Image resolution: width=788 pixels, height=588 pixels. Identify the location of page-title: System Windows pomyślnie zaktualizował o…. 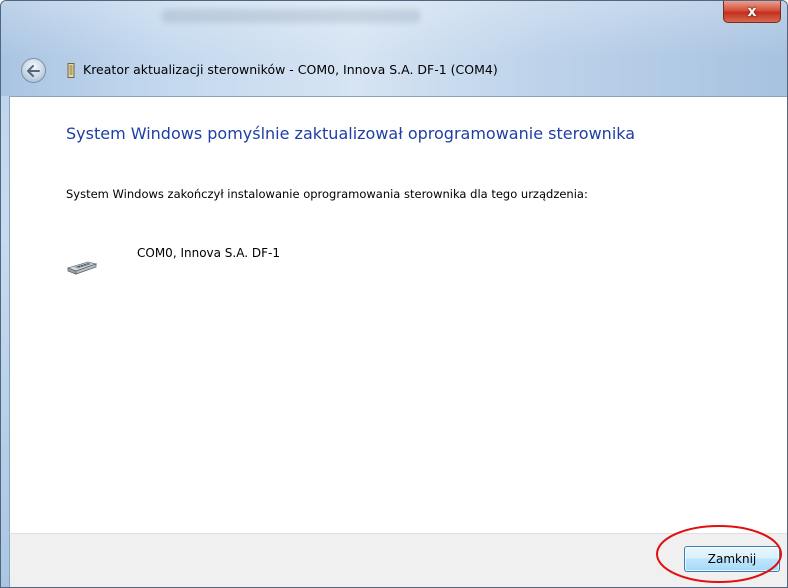
(351, 133).